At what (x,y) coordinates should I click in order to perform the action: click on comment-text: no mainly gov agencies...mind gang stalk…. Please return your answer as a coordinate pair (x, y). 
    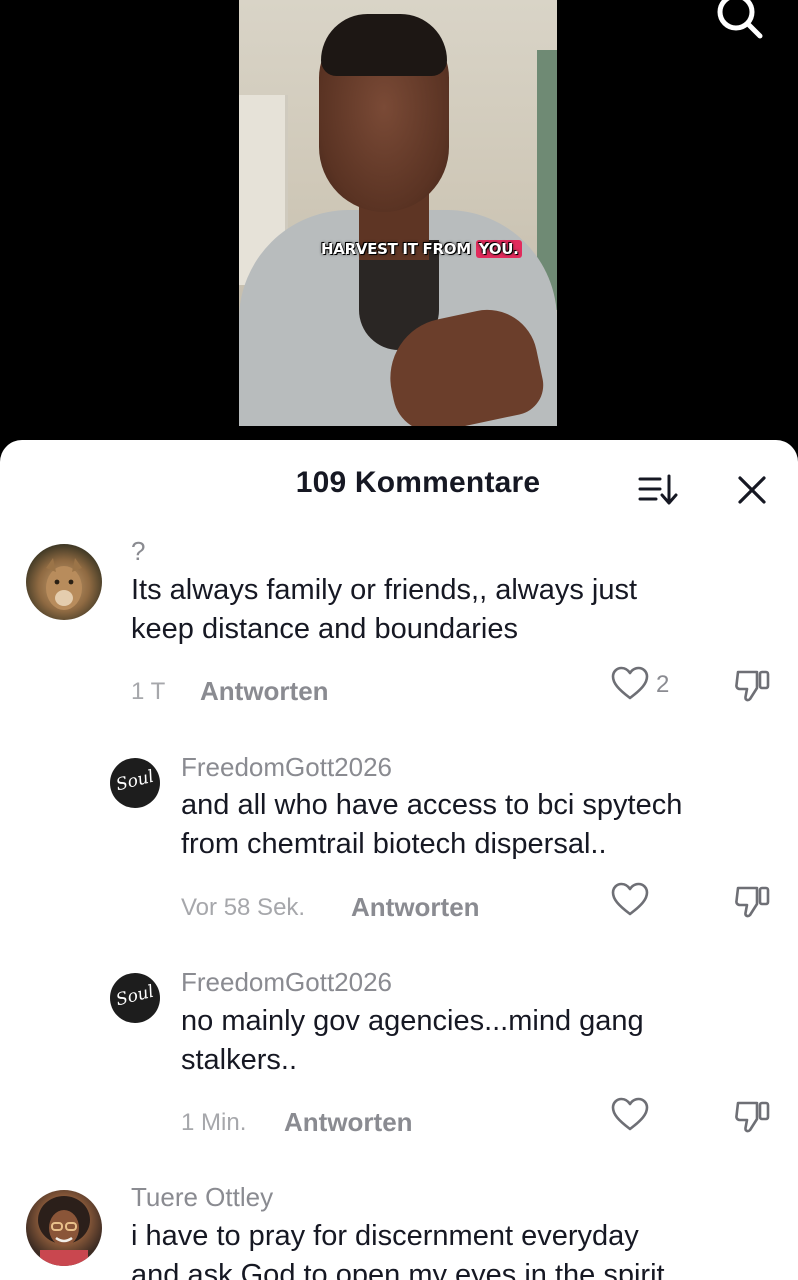
    Looking at the image, I should click on (412, 1041).